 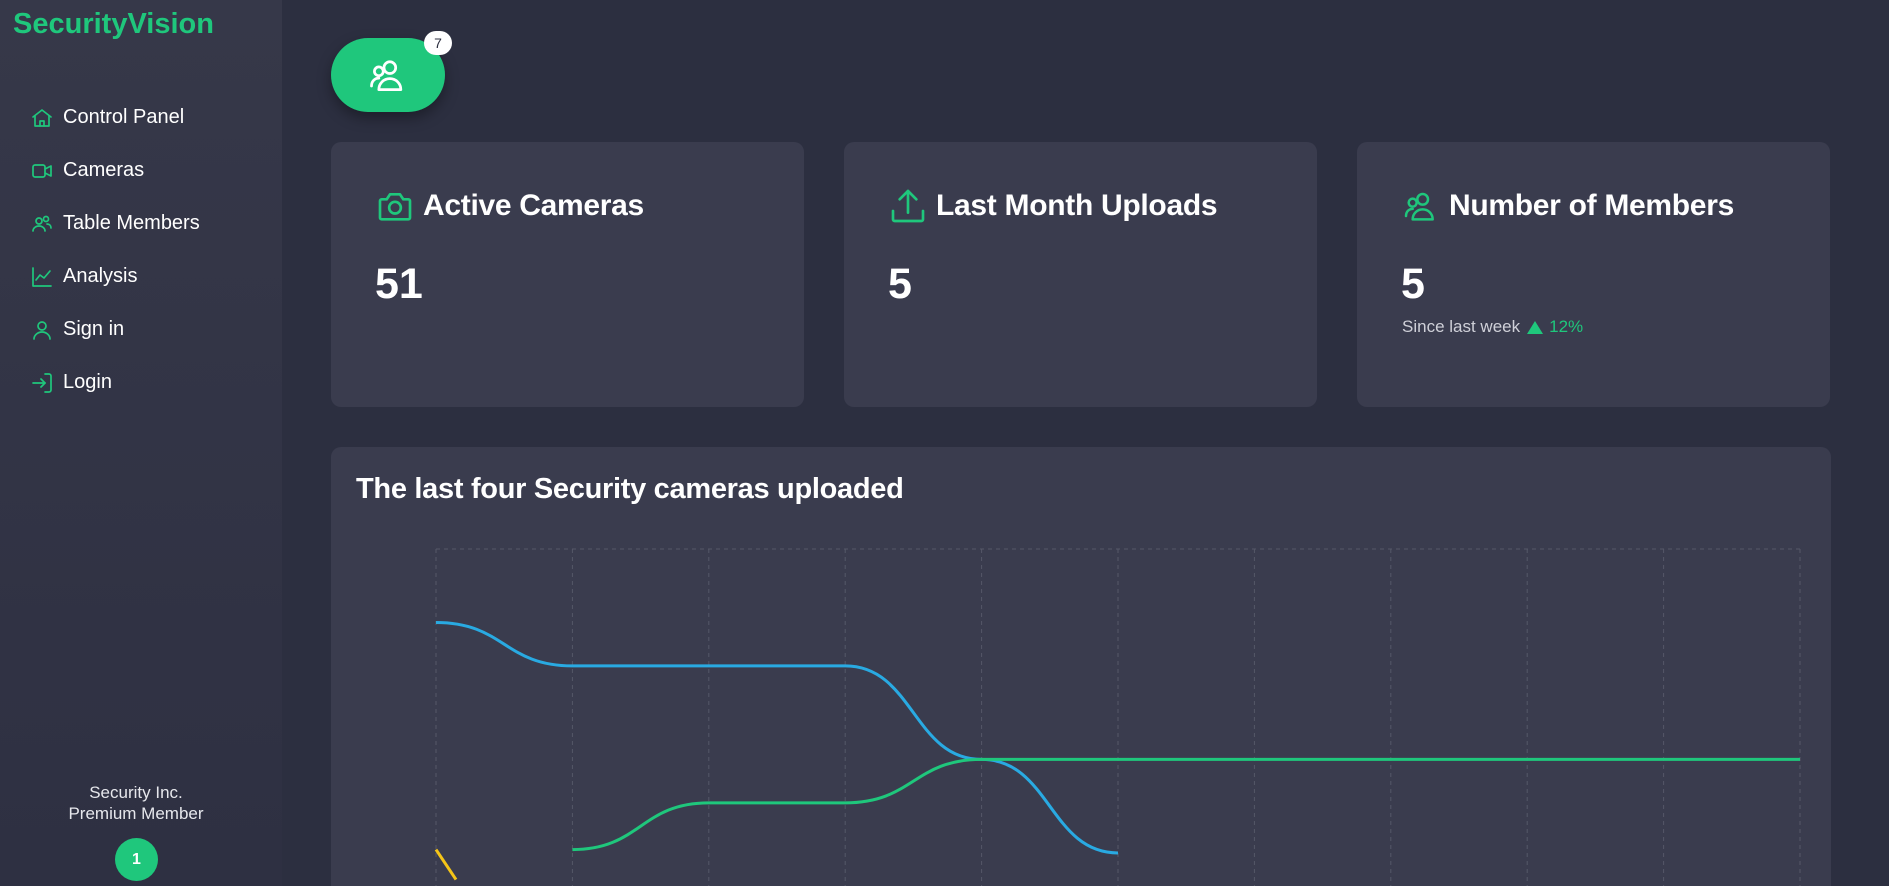 I want to click on arrow-up-icon, so click(x=1535, y=327).